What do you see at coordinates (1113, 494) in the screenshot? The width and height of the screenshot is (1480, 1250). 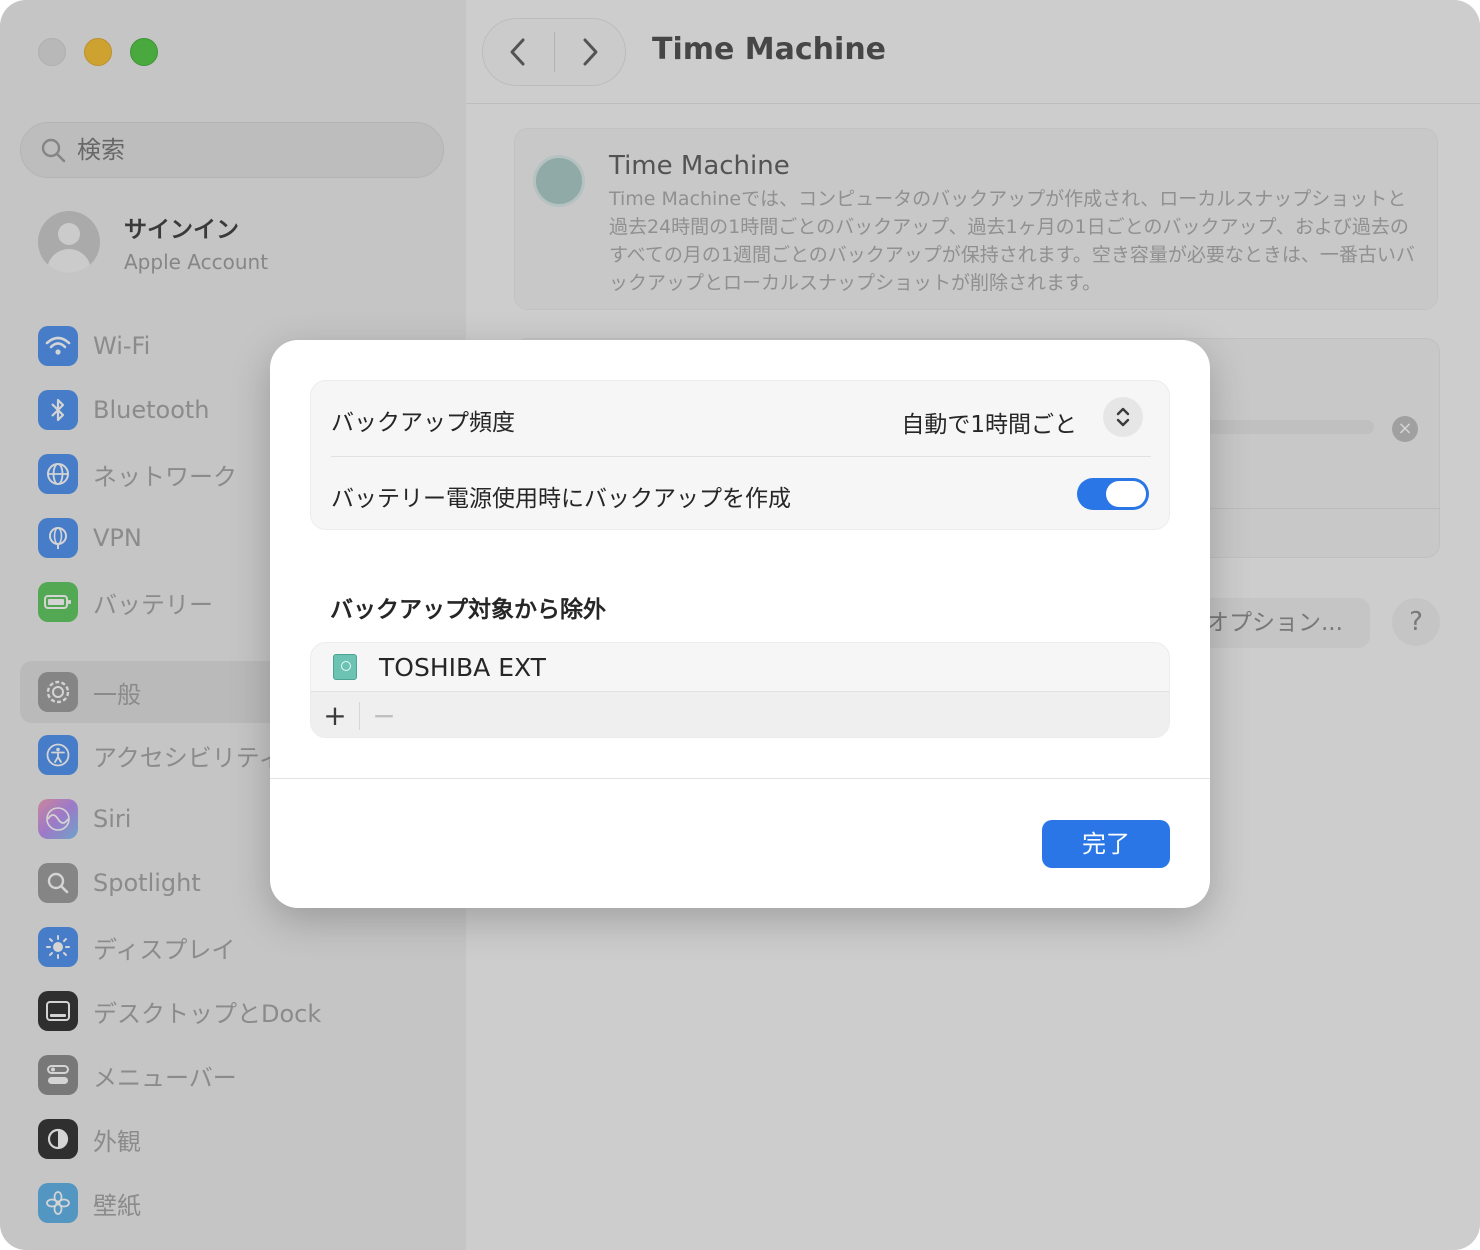 I see `battery-backup-toggle` at bounding box center [1113, 494].